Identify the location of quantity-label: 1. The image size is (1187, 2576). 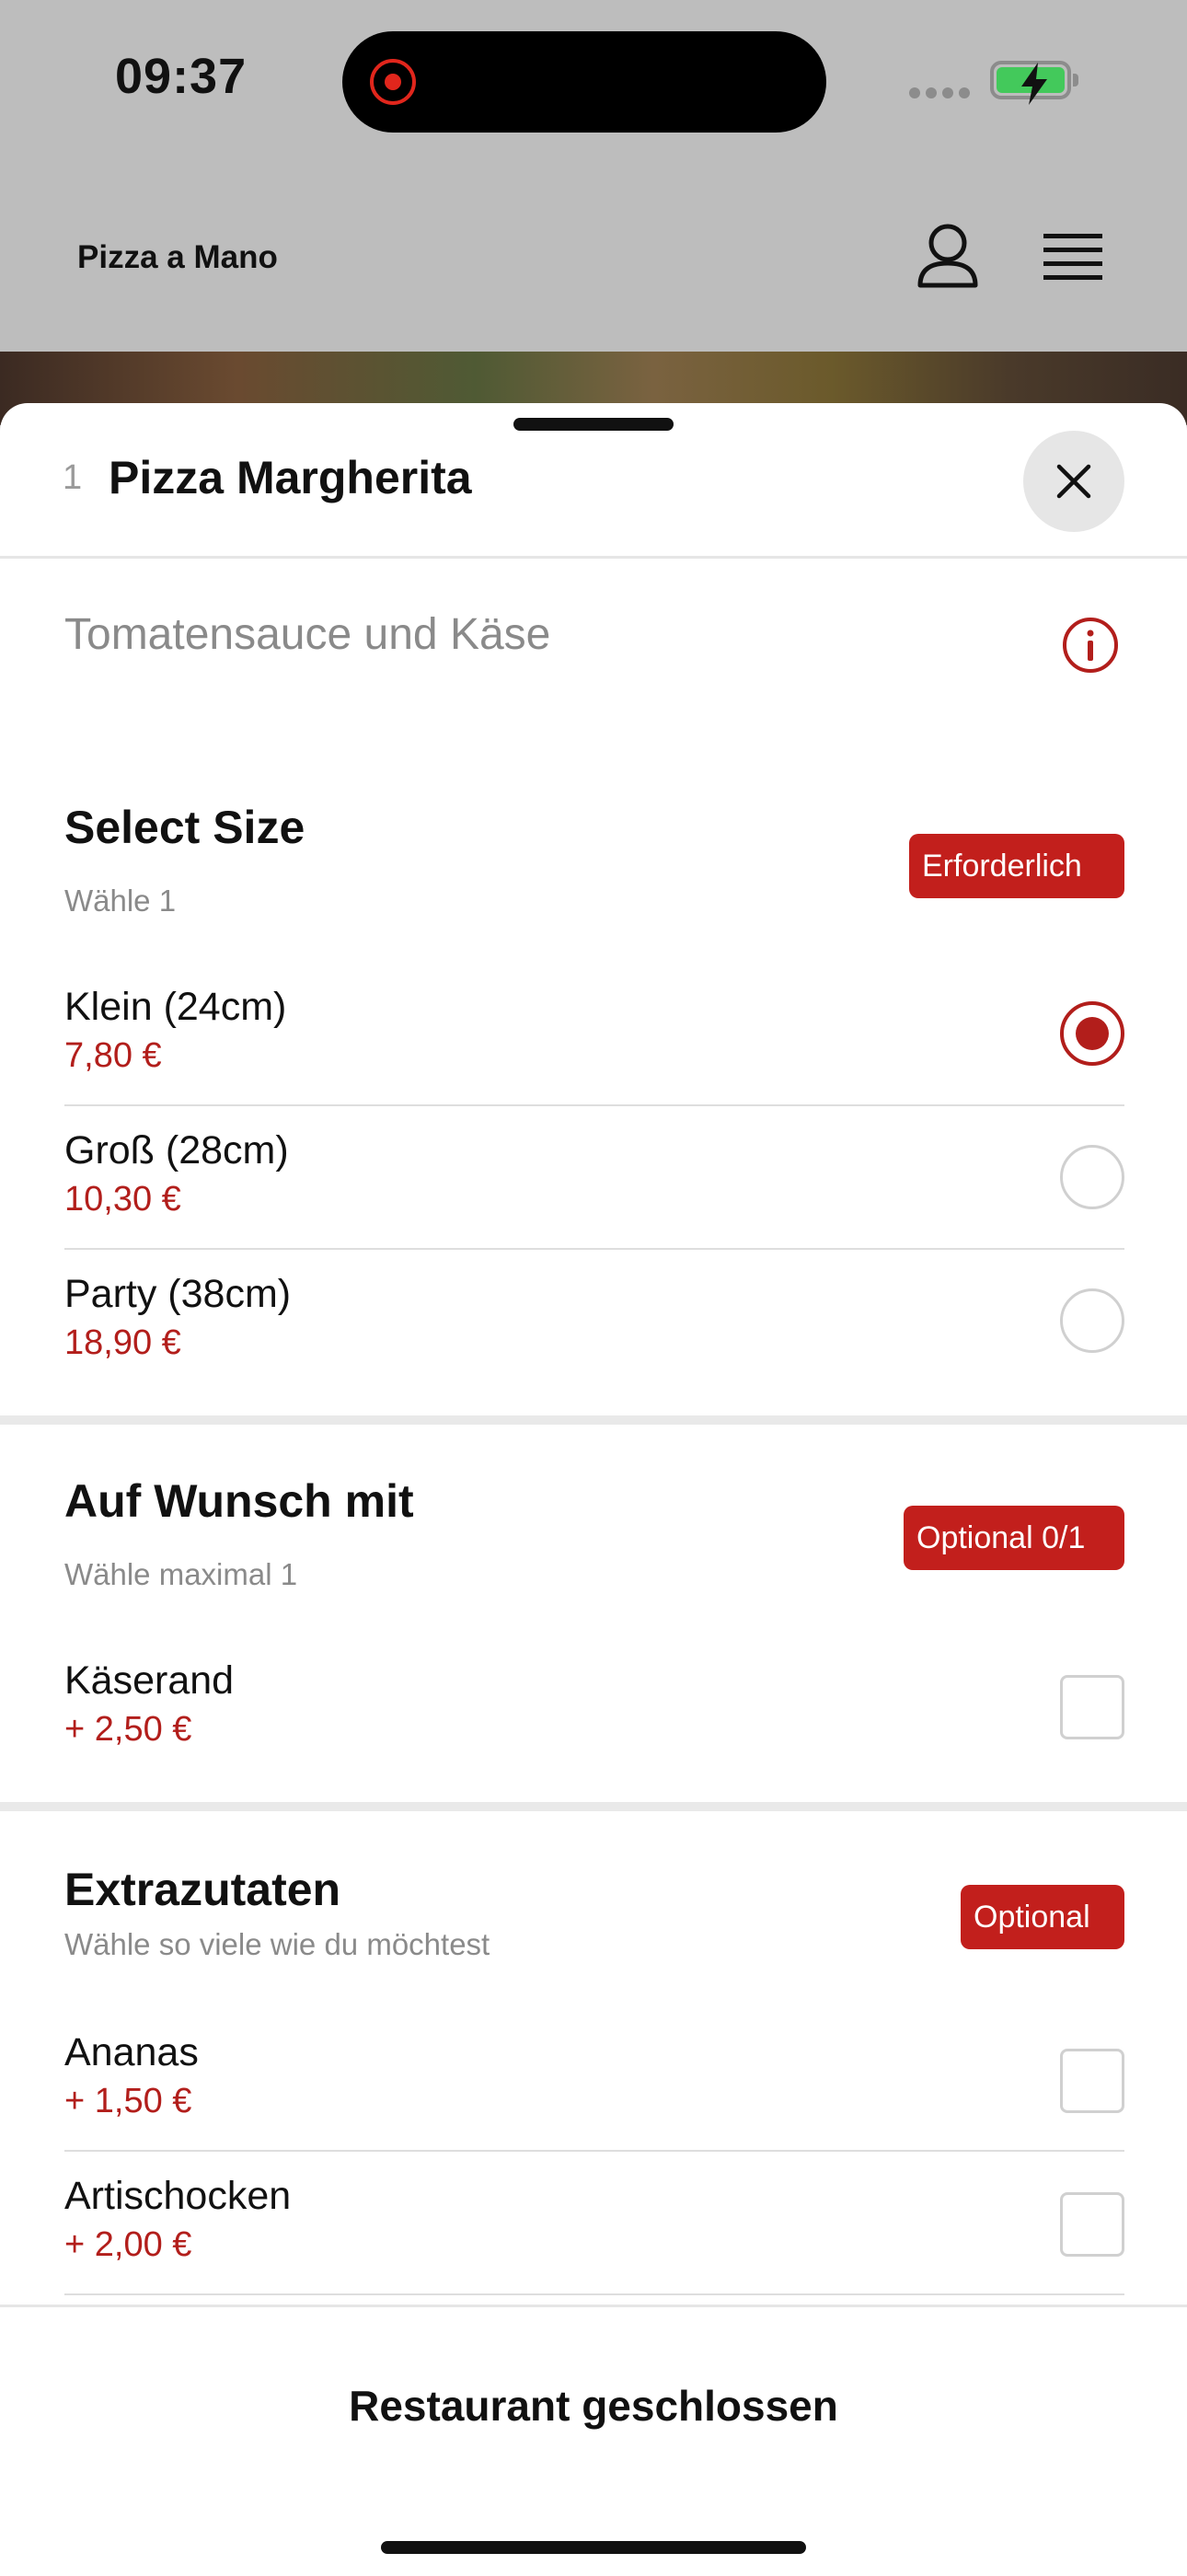
(73, 478).